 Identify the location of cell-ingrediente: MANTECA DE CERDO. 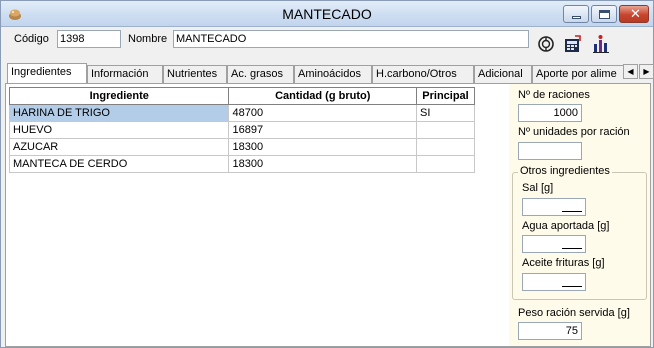
(119, 164).